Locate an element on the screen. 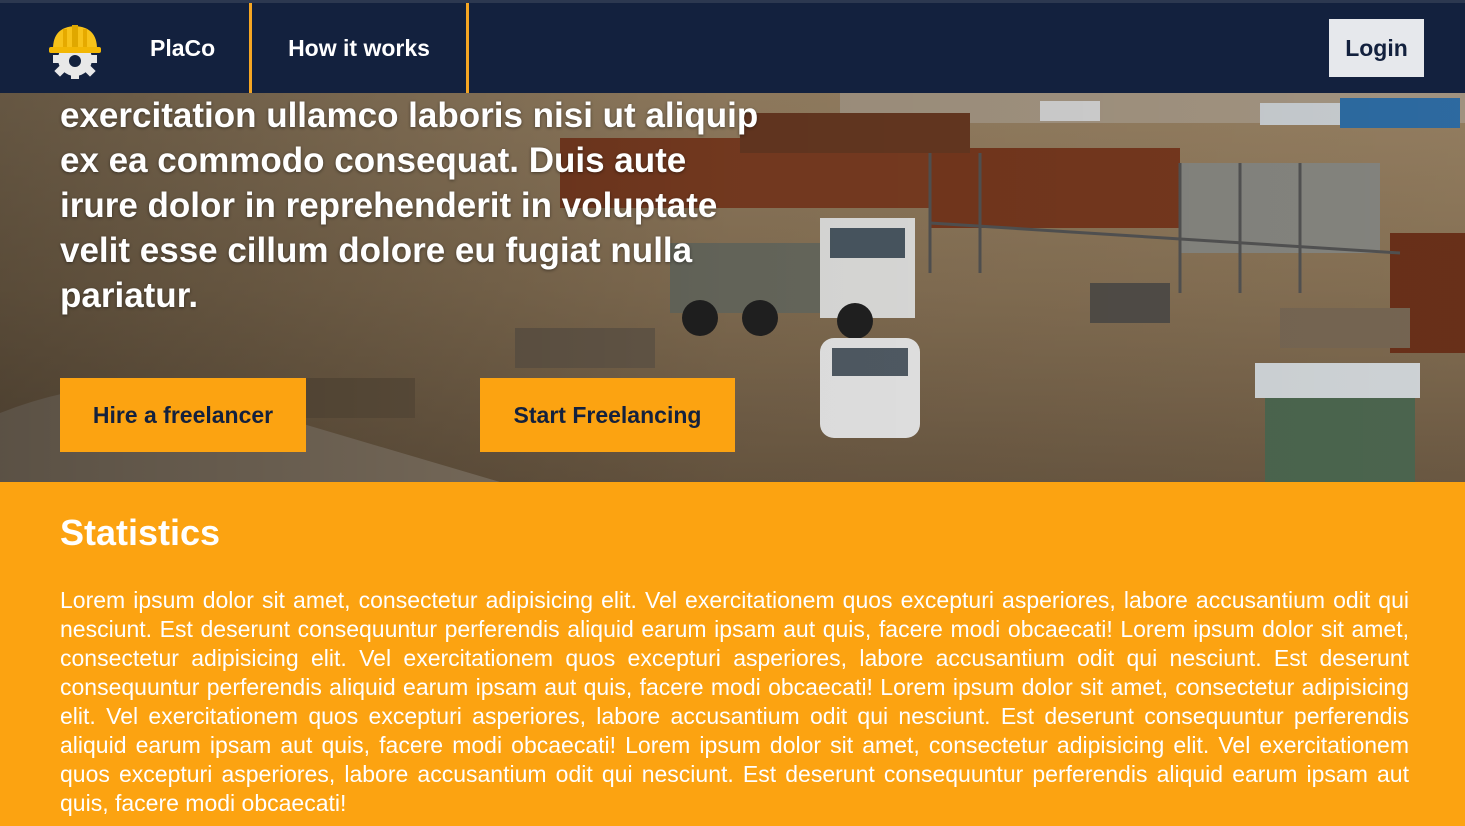  nav-brand-link: PlaCo is located at coordinates (182, 48).